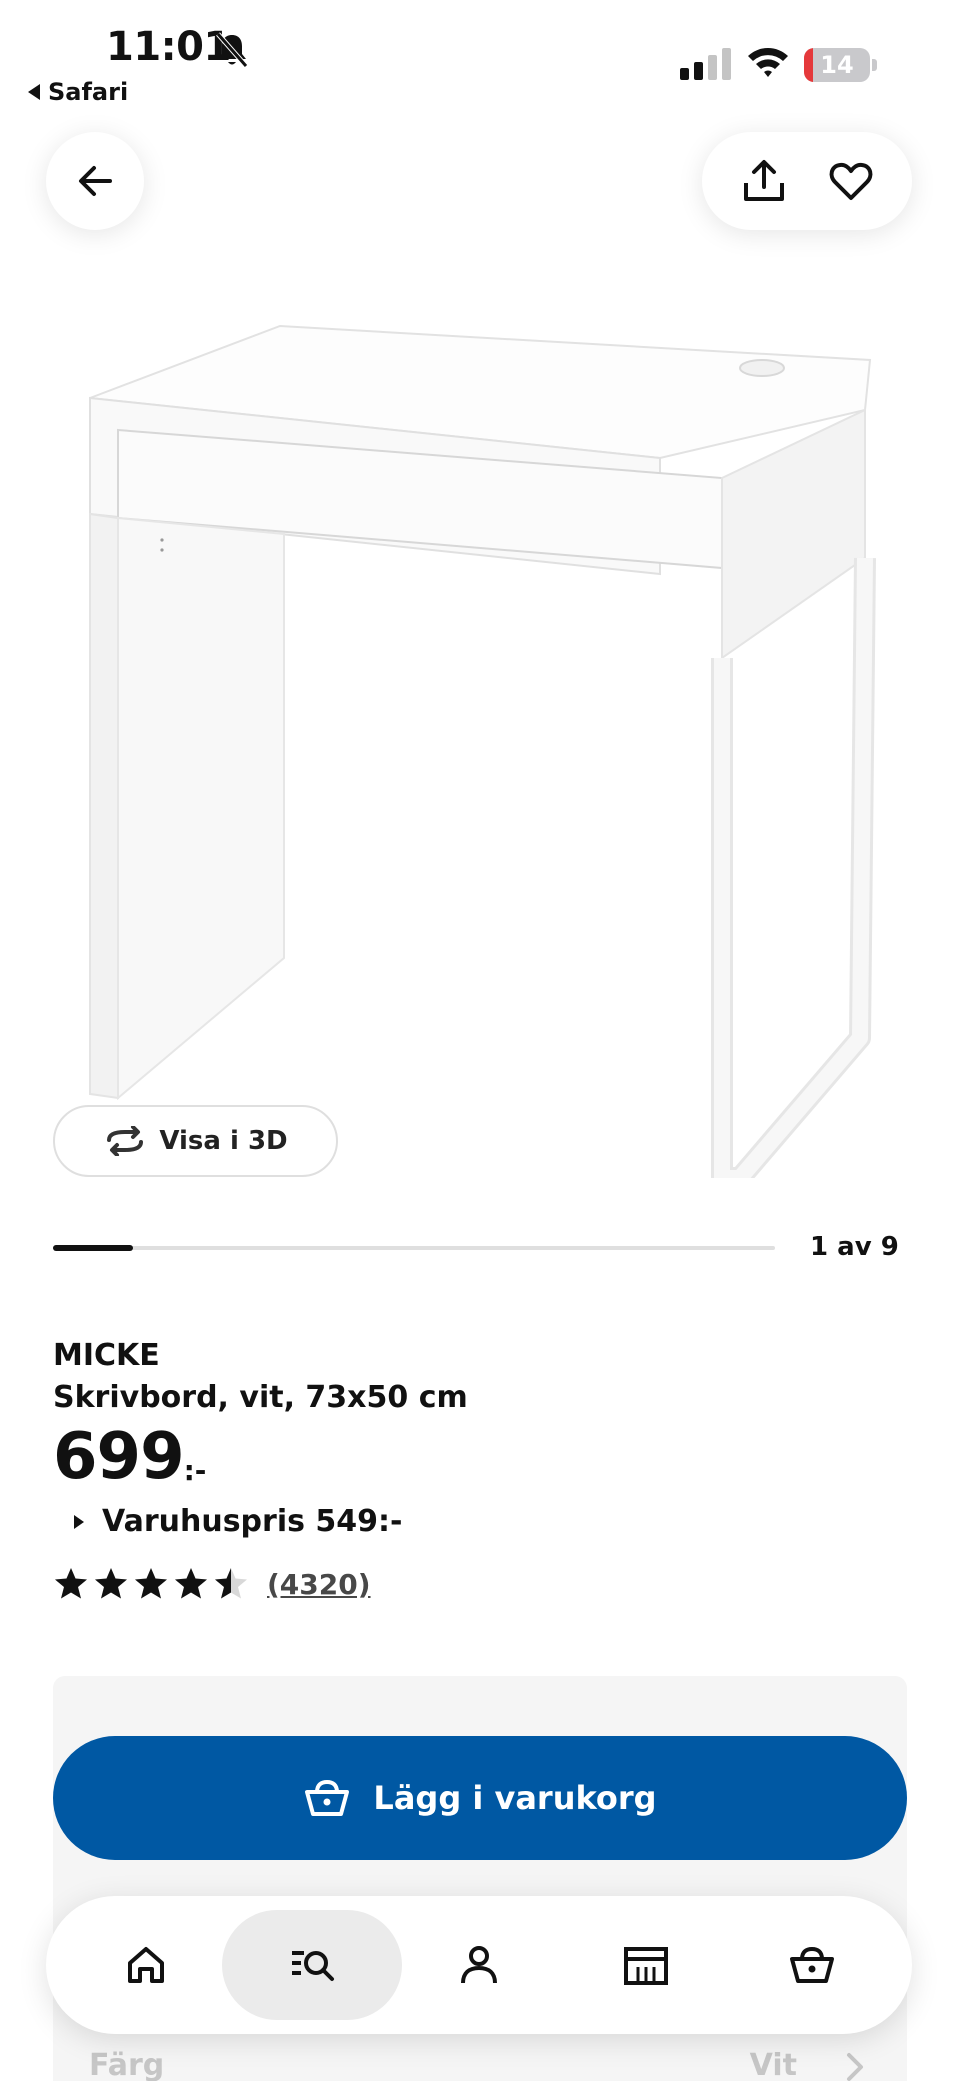 Image resolution: width=960 pixels, height=2081 pixels. What do you see at coordinates (319, 1584) in the screenshot?
I see `review-count-link: (4320)` at bounding box center [319, 1584].